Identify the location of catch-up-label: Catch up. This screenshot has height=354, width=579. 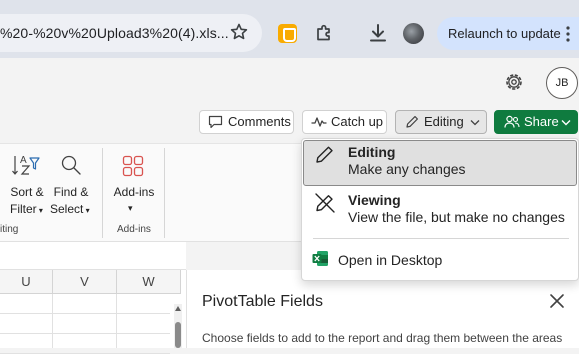
(357, 121).